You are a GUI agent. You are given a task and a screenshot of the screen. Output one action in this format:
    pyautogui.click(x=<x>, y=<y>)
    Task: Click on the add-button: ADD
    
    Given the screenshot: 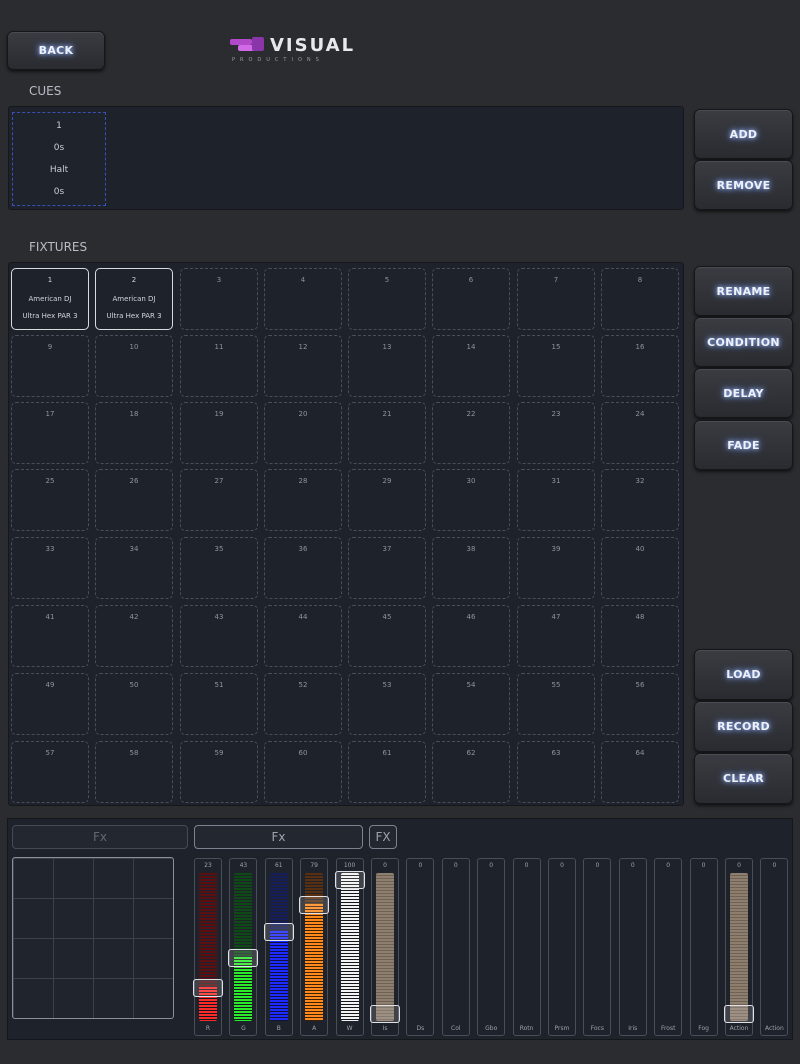 What is the action you would take?
    pyautogui.click(x=743, y=134)
    